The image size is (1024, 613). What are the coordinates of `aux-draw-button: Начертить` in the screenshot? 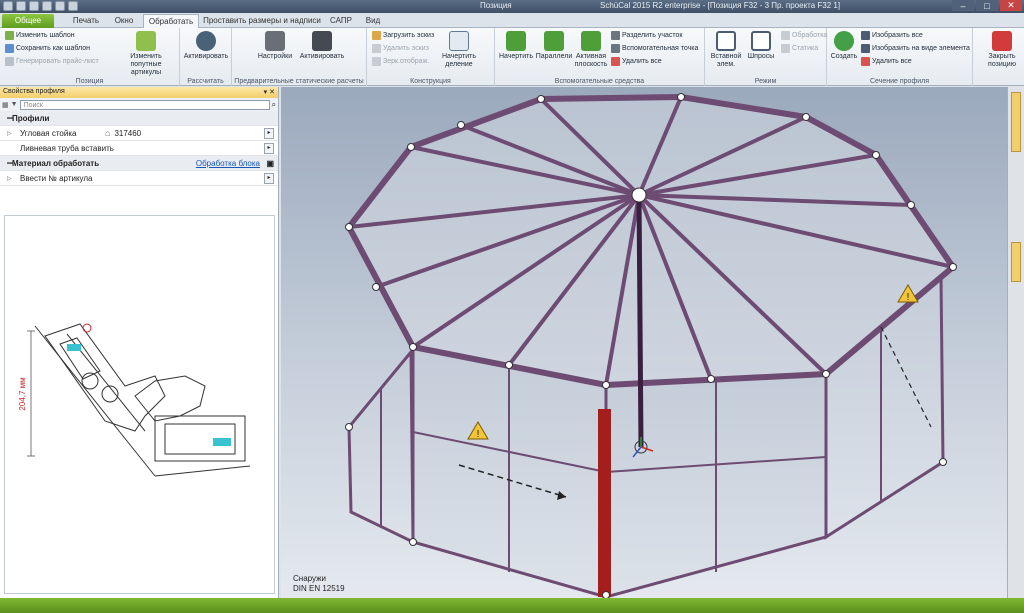 It's located at (516, 46).